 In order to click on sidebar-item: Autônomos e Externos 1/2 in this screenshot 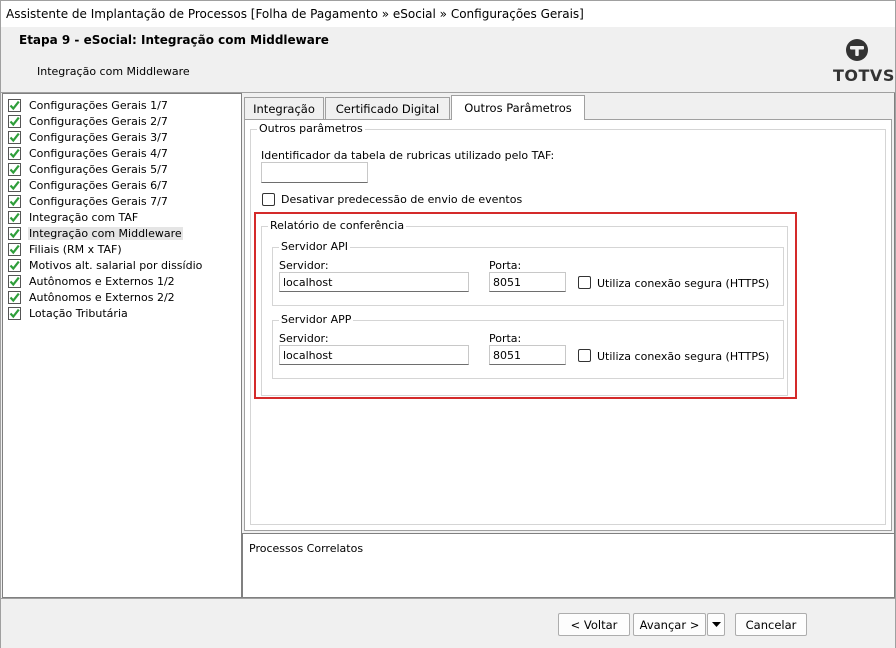, I will do `click(92, 281)`.